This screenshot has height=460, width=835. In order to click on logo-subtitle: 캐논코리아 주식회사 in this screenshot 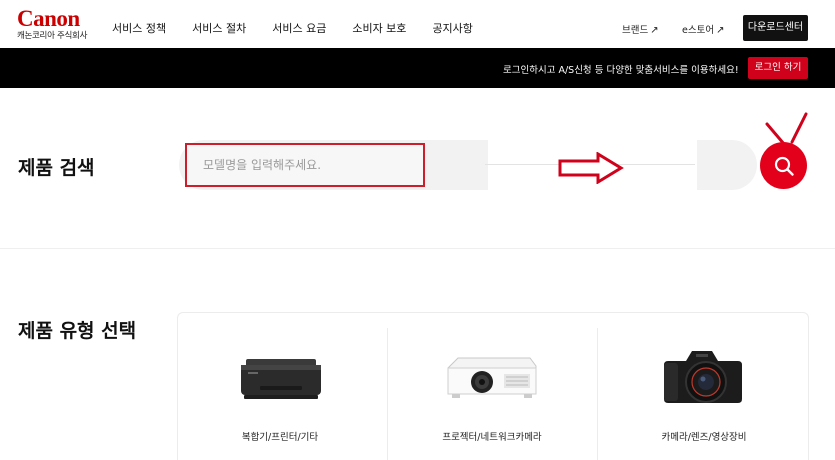, I will do `click(52, 36)`.